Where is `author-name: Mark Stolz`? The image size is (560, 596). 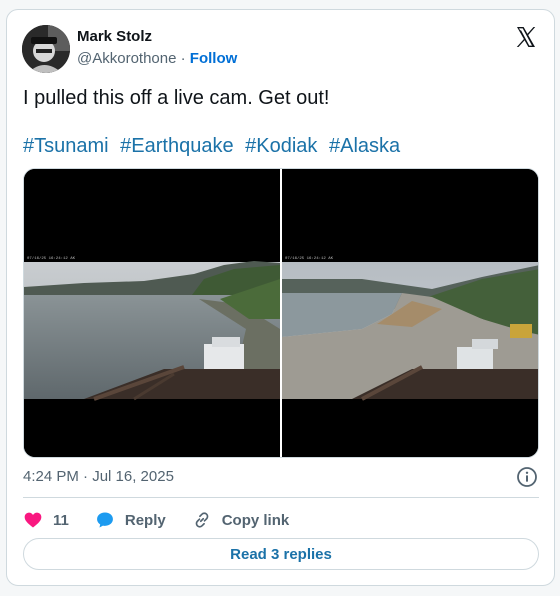
author-name: Mark Stolz is located at coordinates (114, 36).